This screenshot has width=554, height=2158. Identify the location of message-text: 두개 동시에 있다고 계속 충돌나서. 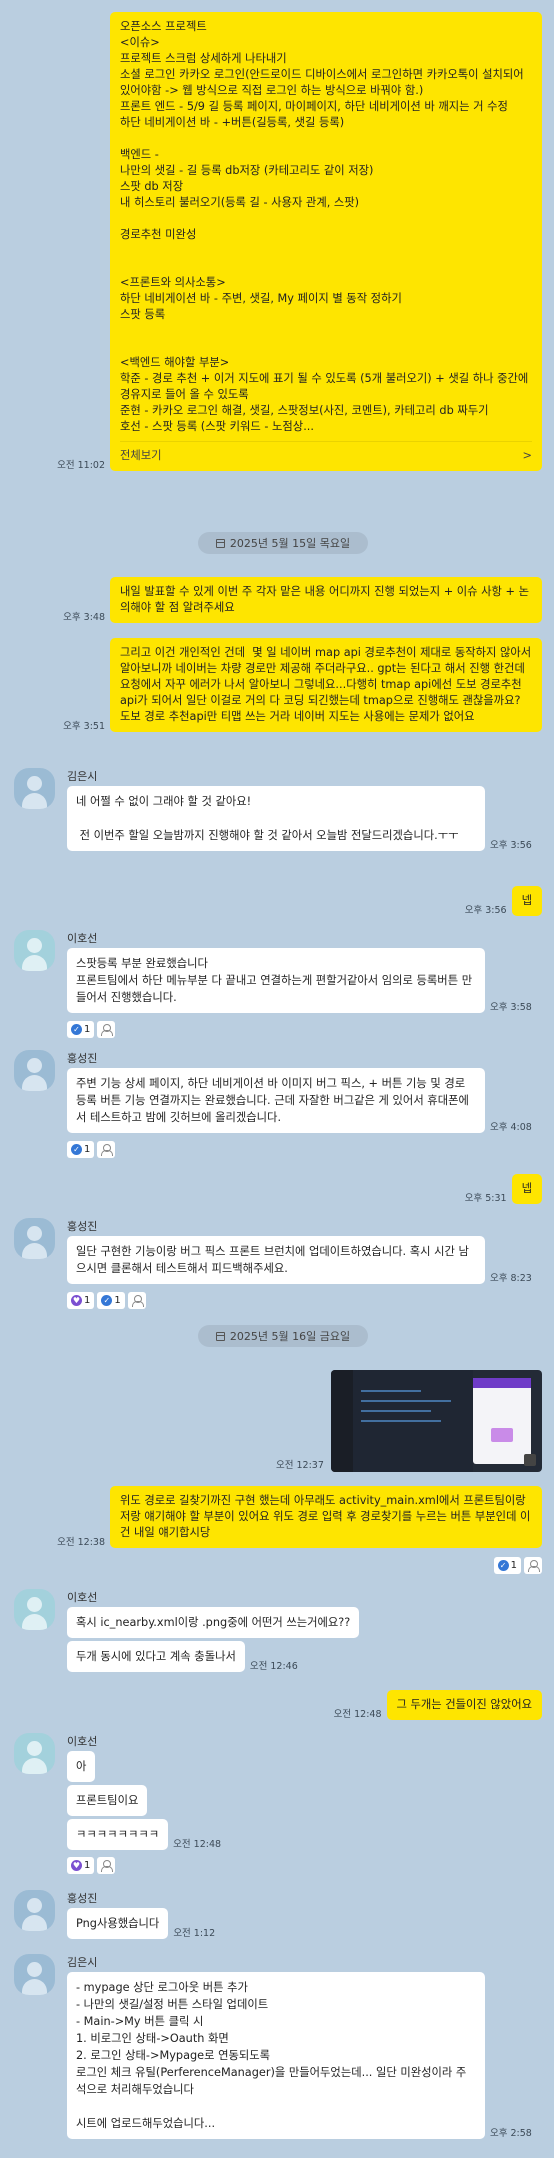
(156, 1656).